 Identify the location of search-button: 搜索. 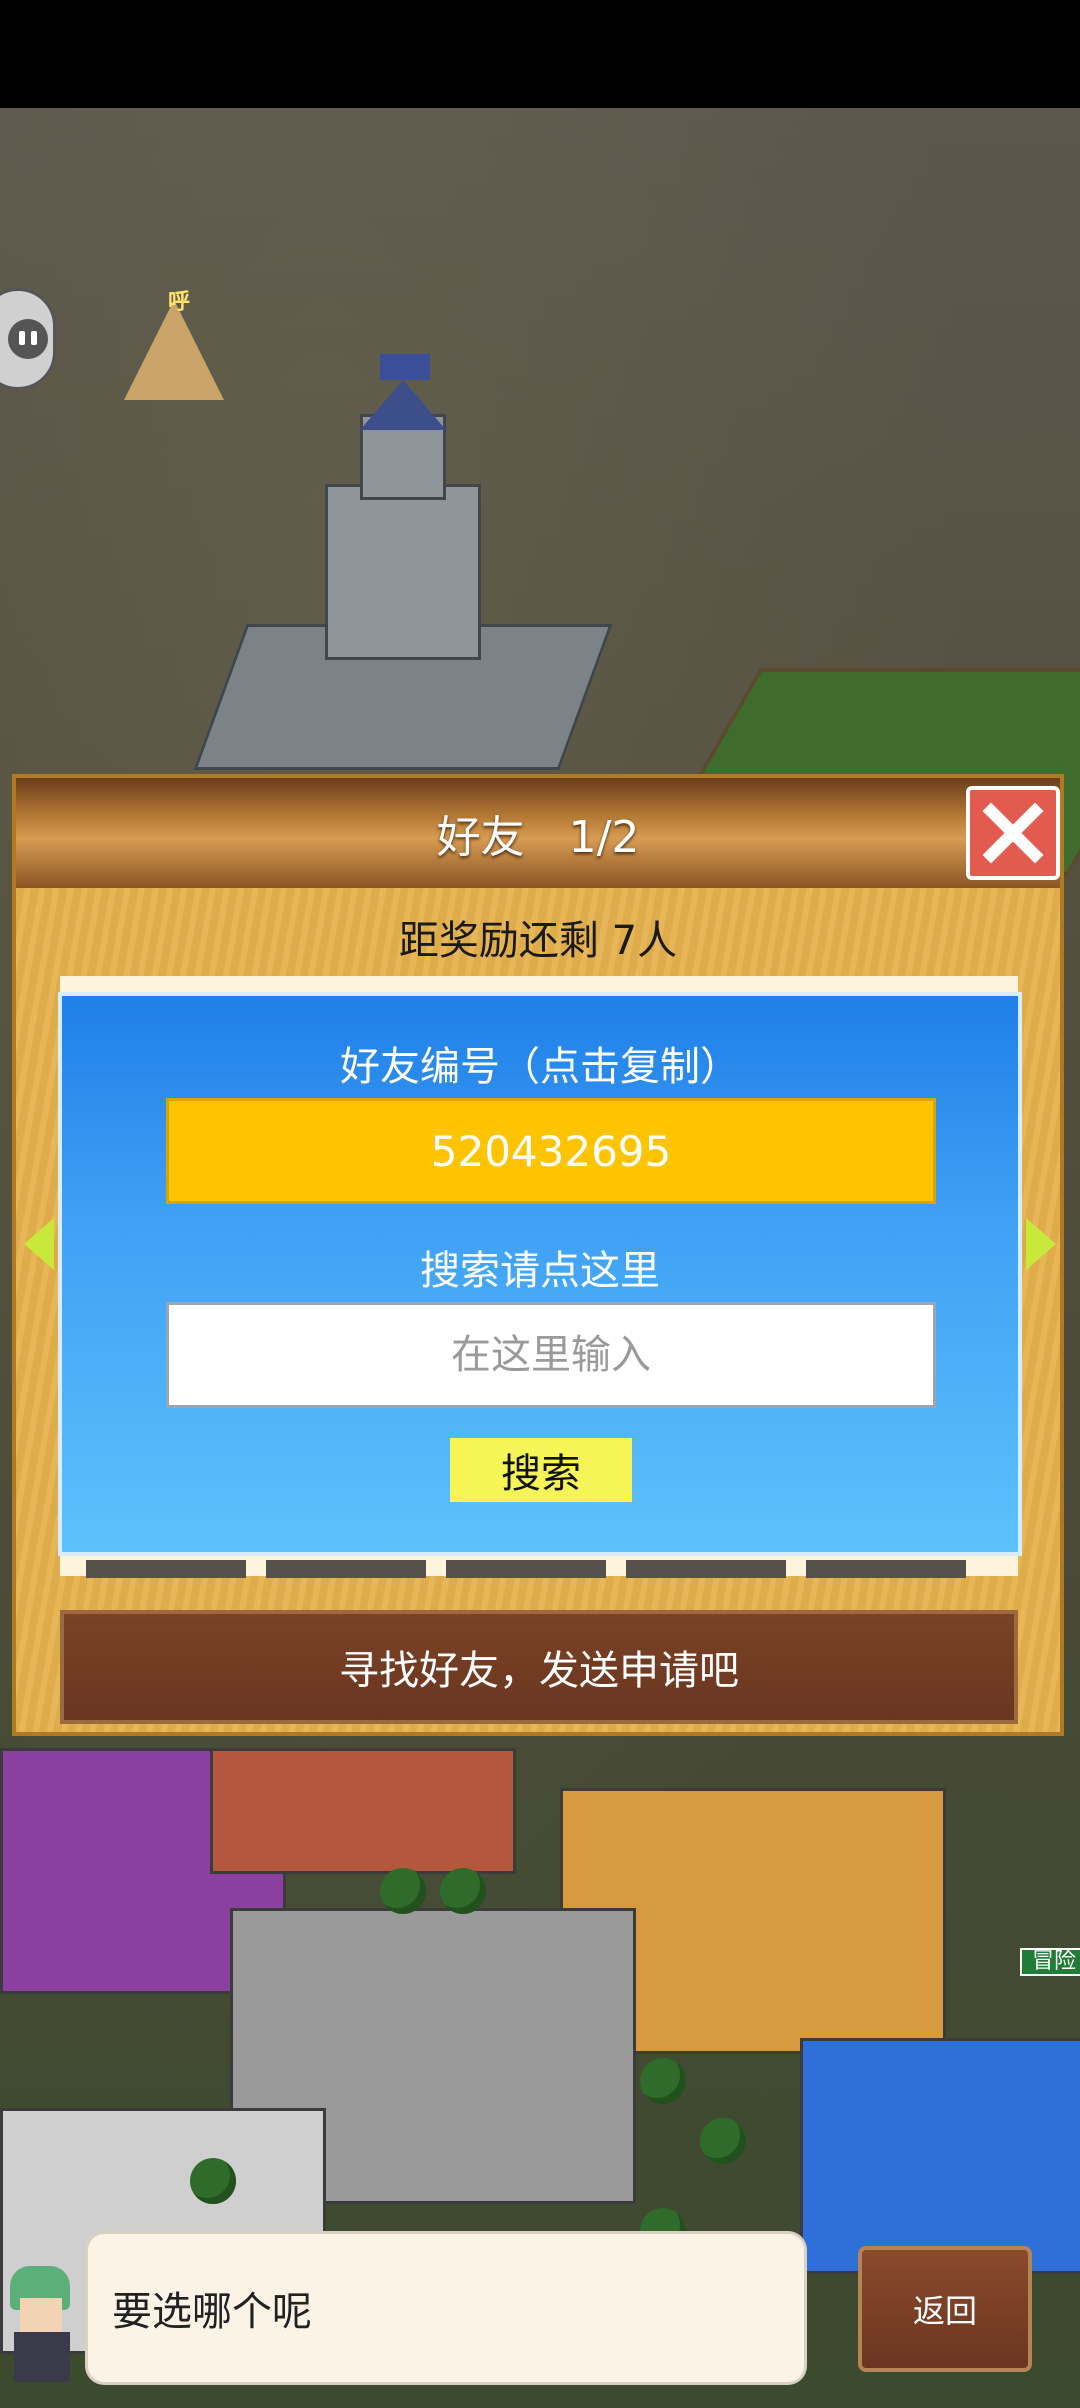
(541, 1470).